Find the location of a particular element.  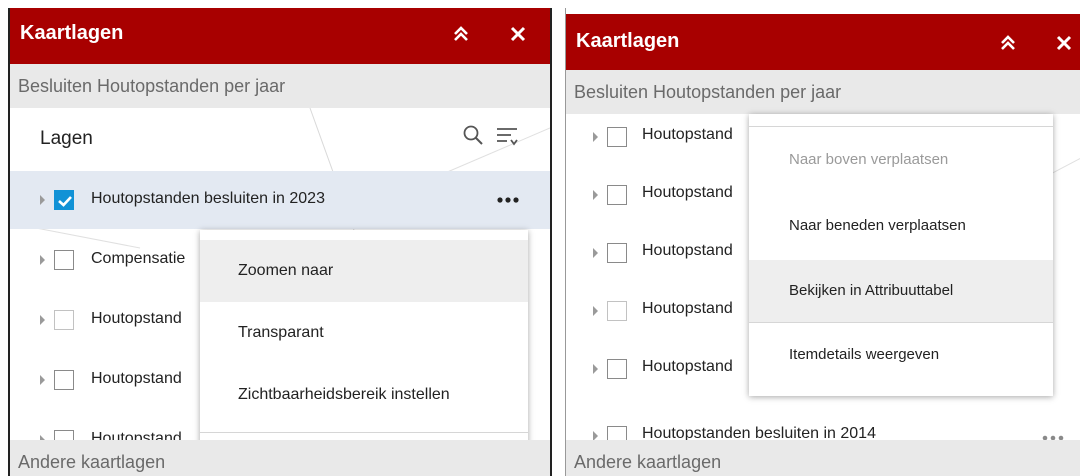

menu-item-zoom-to: Zoomen naar is located at coordinates (364, 271).